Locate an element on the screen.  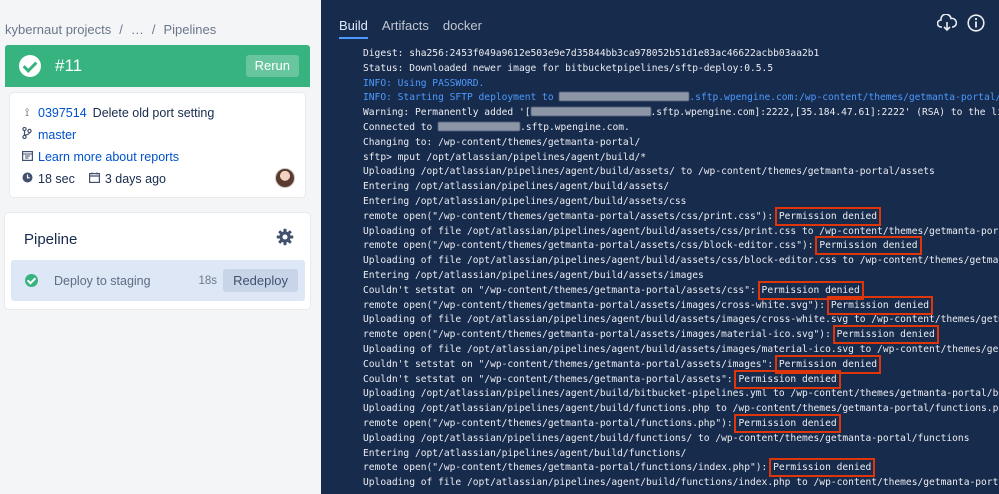
step-duration: 18s is located at coordinates (207, 280).